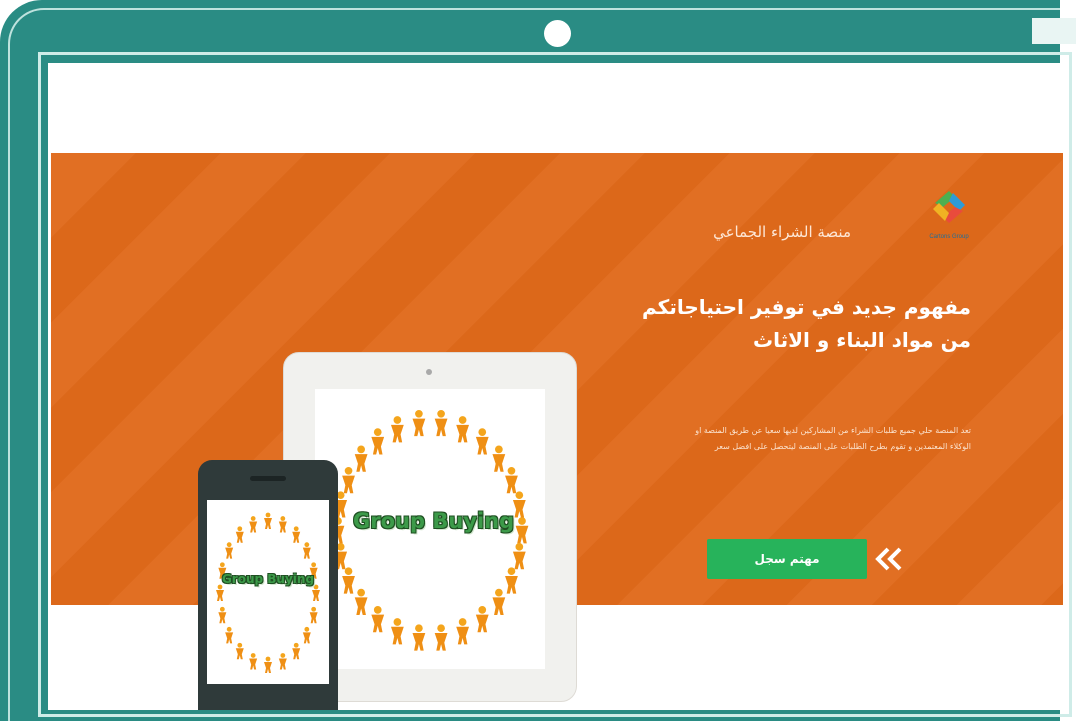 This screenshot has height=721, width=1076. Describe the element at coordinates (1054, 31) in the screenshot. I see `device-frame-edge` at that location.